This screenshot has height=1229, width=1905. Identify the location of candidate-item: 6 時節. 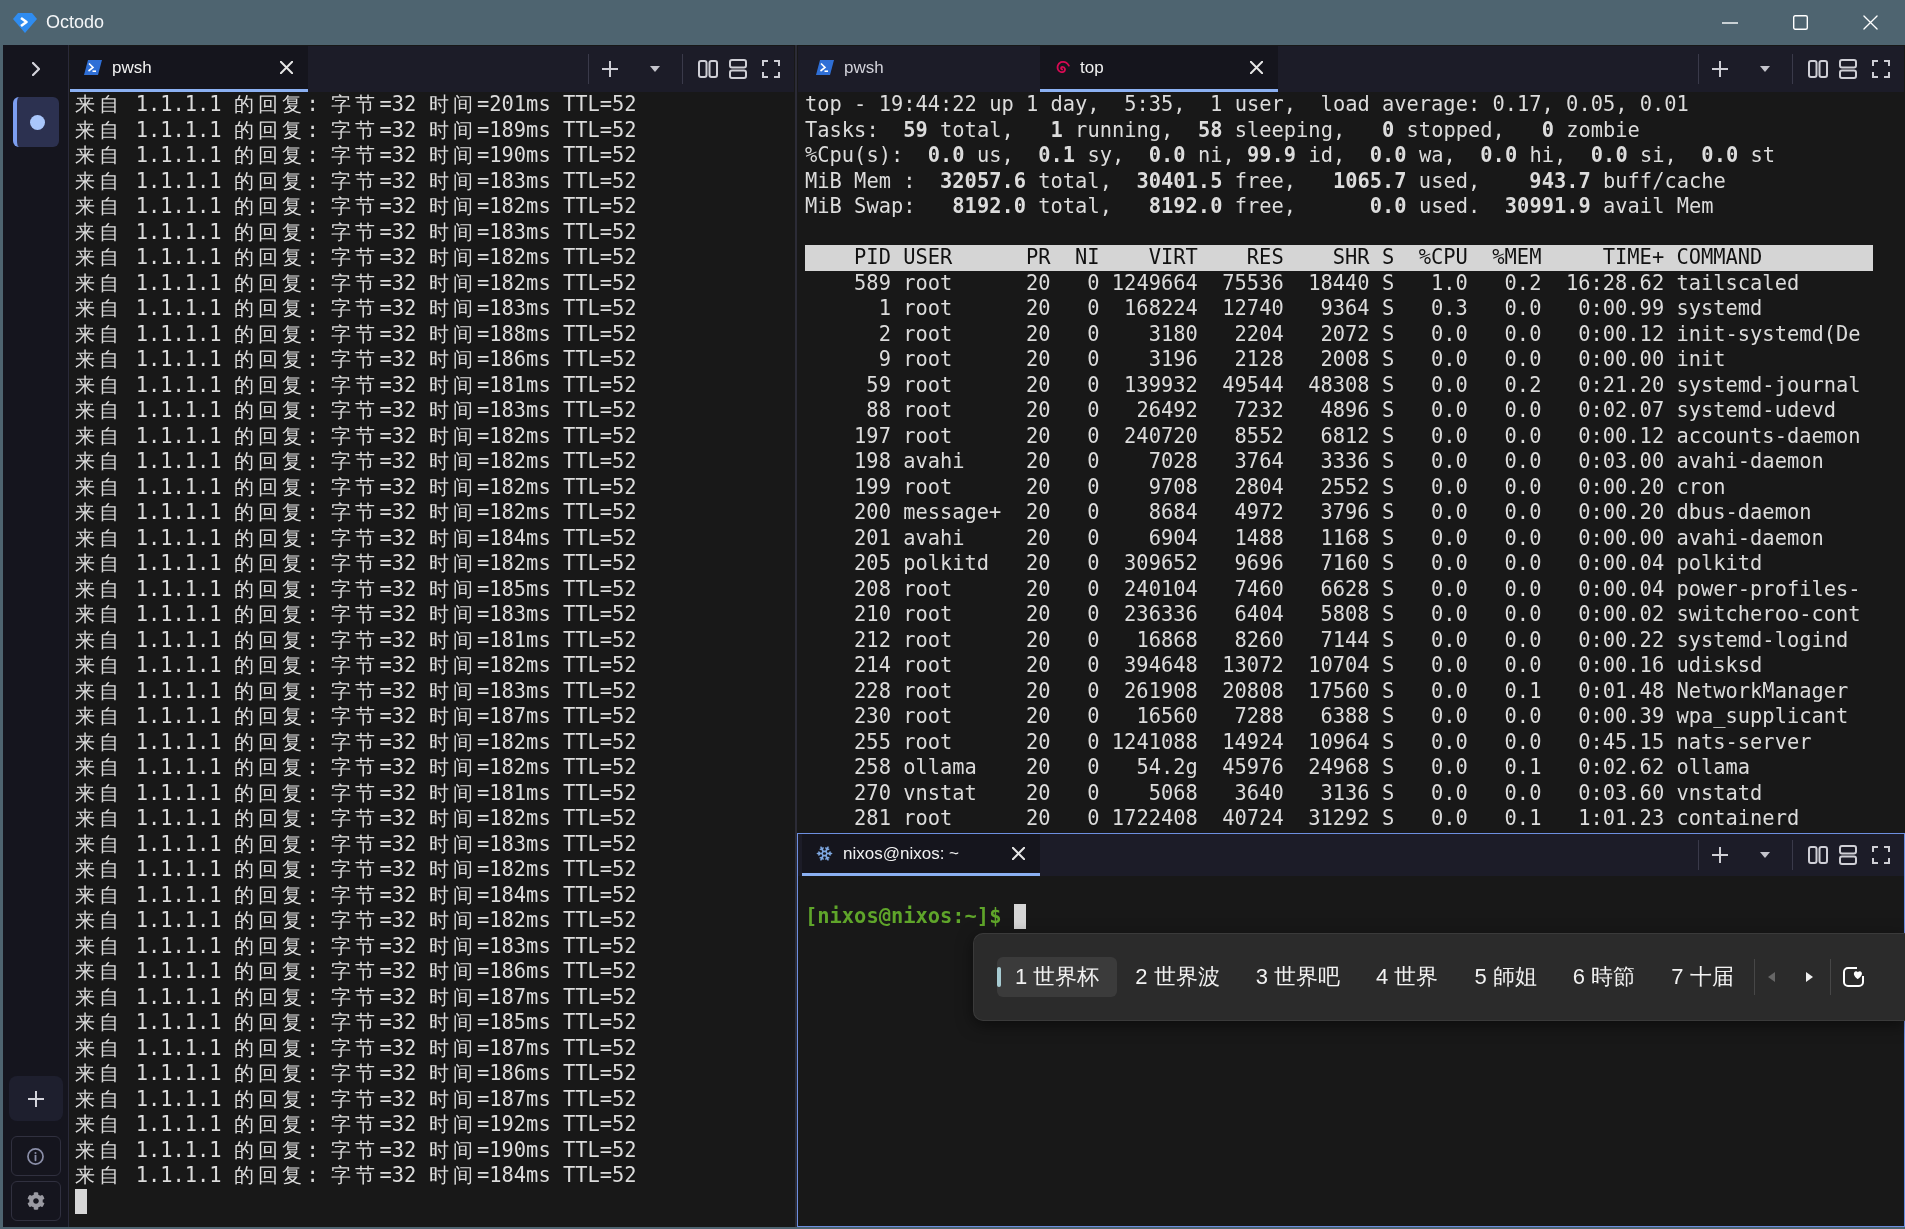
(1604, 977).